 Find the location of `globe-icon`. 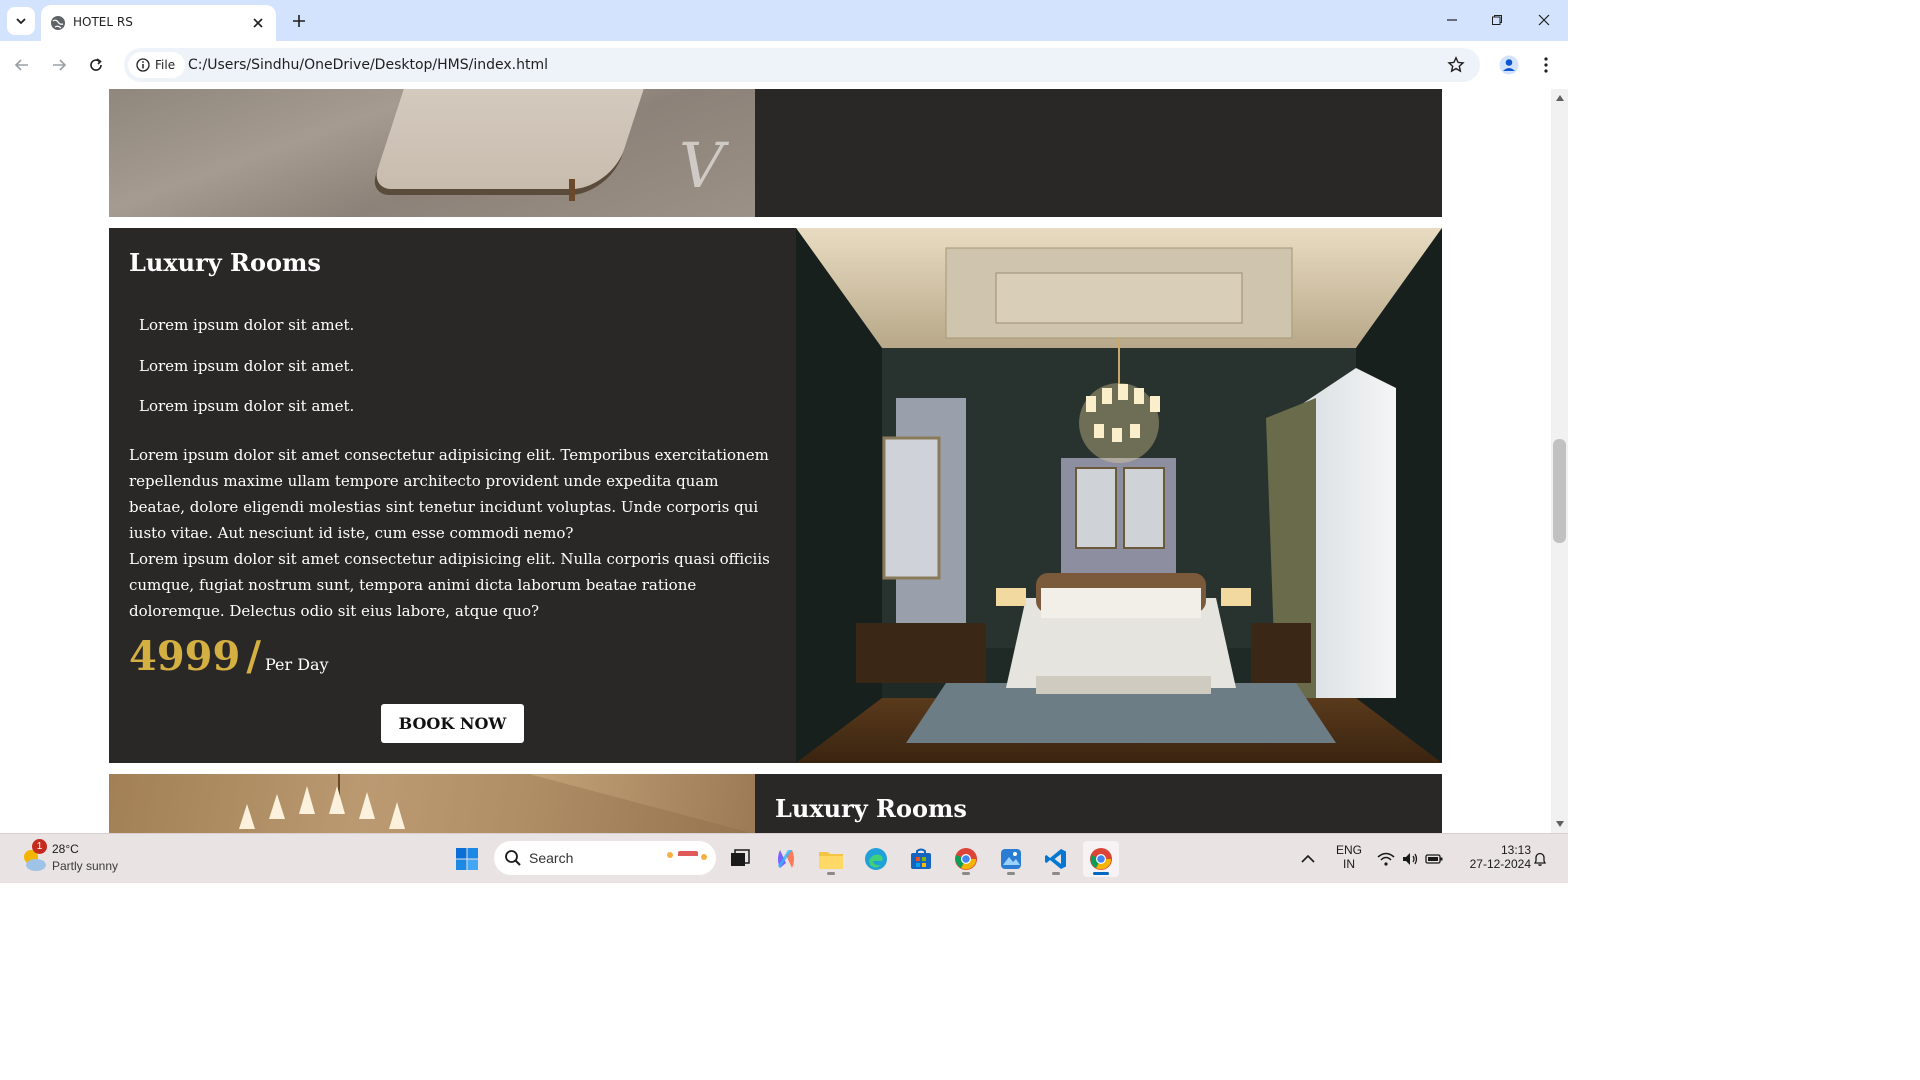

globe-icon is located at coordinates (58, 23).